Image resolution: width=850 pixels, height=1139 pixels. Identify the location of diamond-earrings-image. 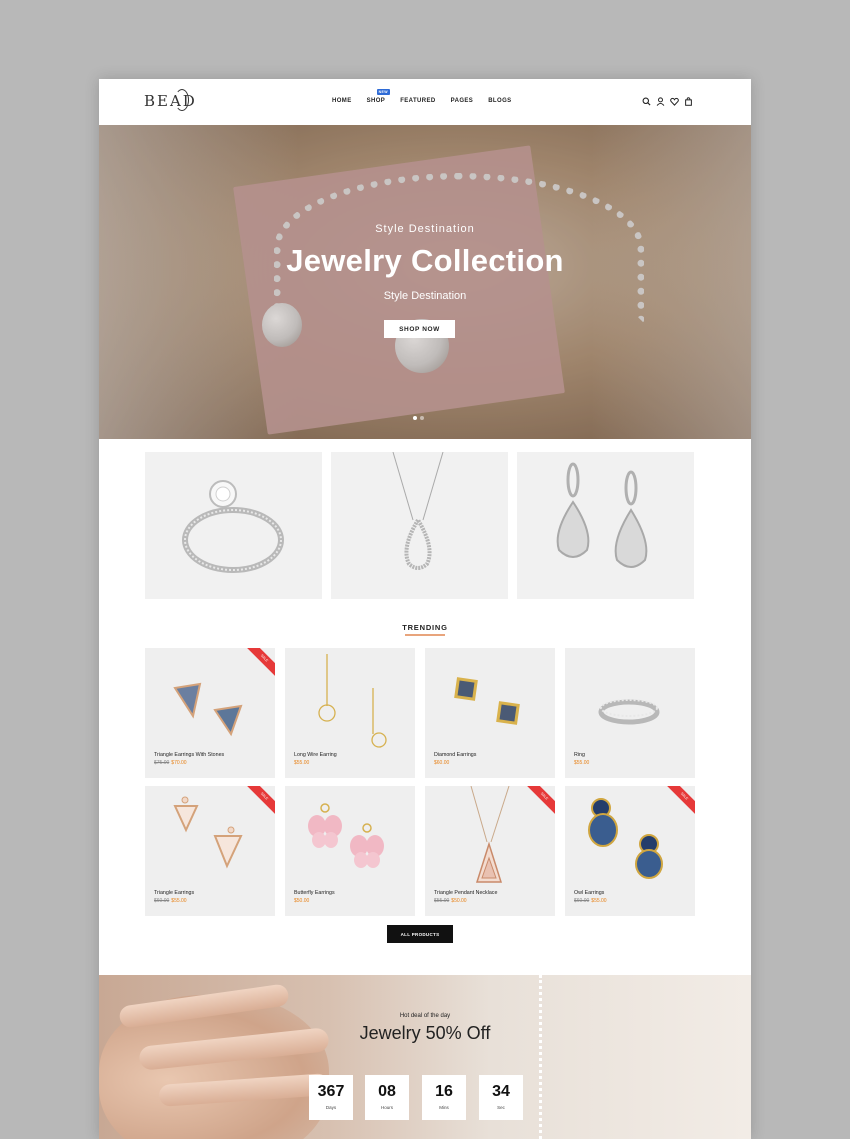
(487, 701).